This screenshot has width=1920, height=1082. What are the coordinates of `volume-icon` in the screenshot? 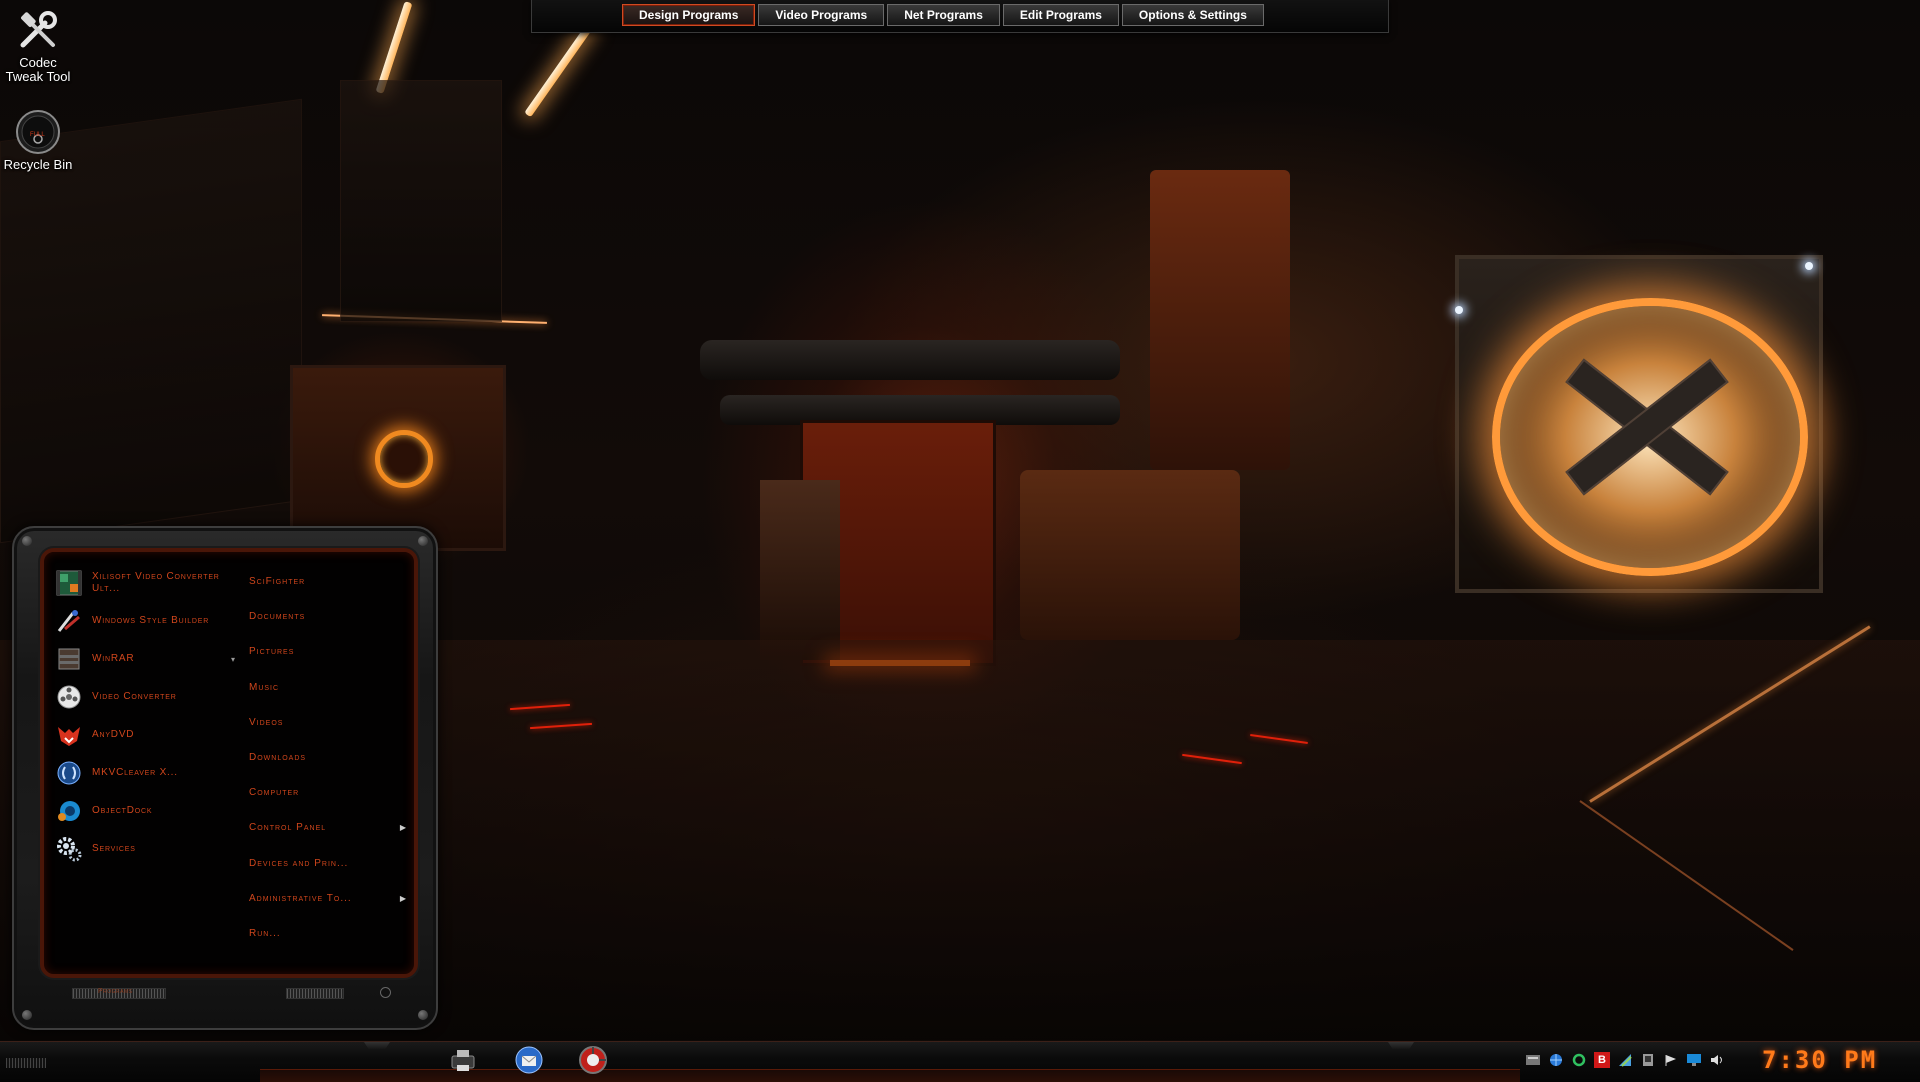 It's located at (1717, 1060).